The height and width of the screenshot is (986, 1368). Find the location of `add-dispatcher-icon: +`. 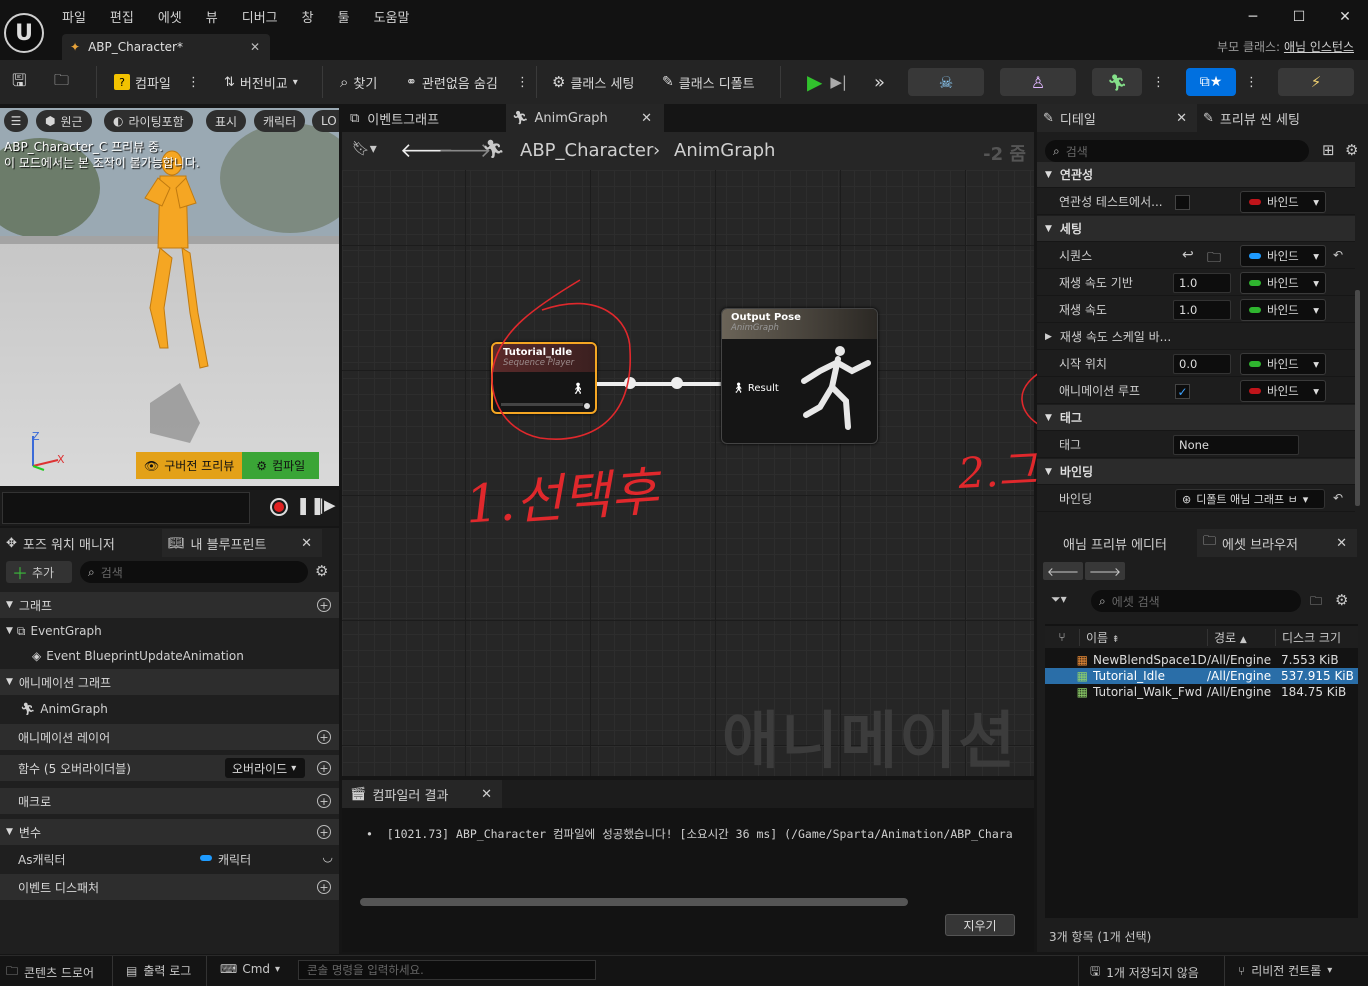

add-dispatcher-icon: + is located at coordinates (324, 887).